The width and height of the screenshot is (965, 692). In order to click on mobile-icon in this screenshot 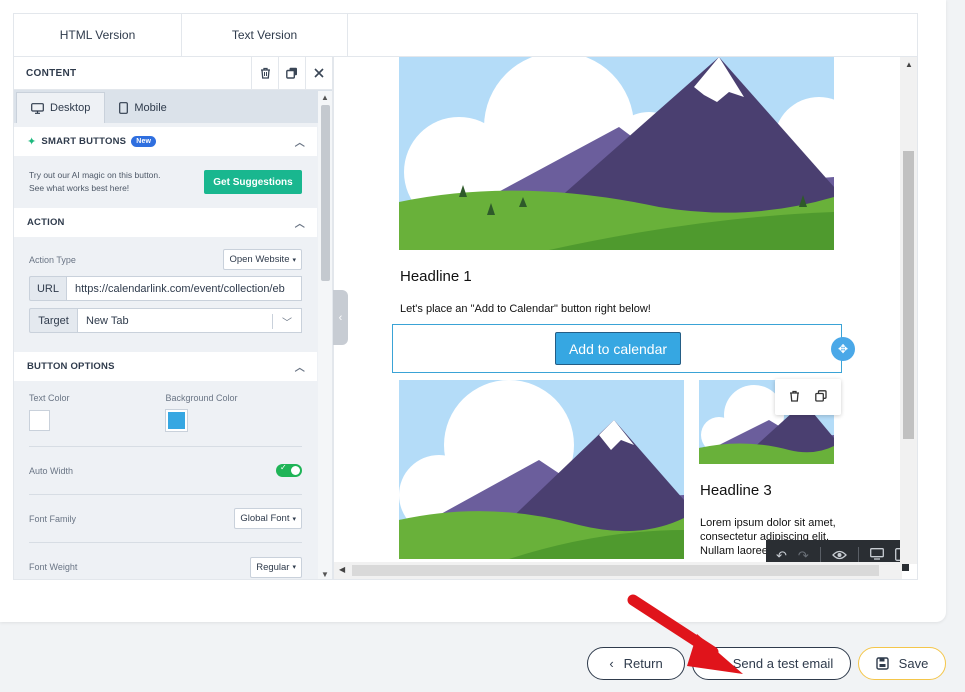, I will do `click(124, 107)`.